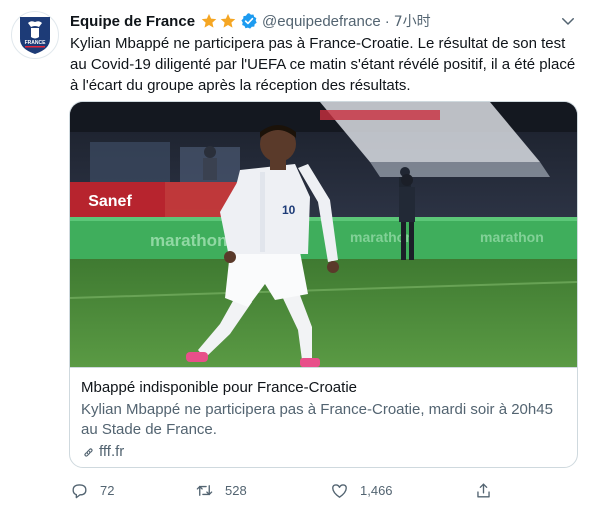  I want to click on board-text-left: Sanef, so click(110, 201).